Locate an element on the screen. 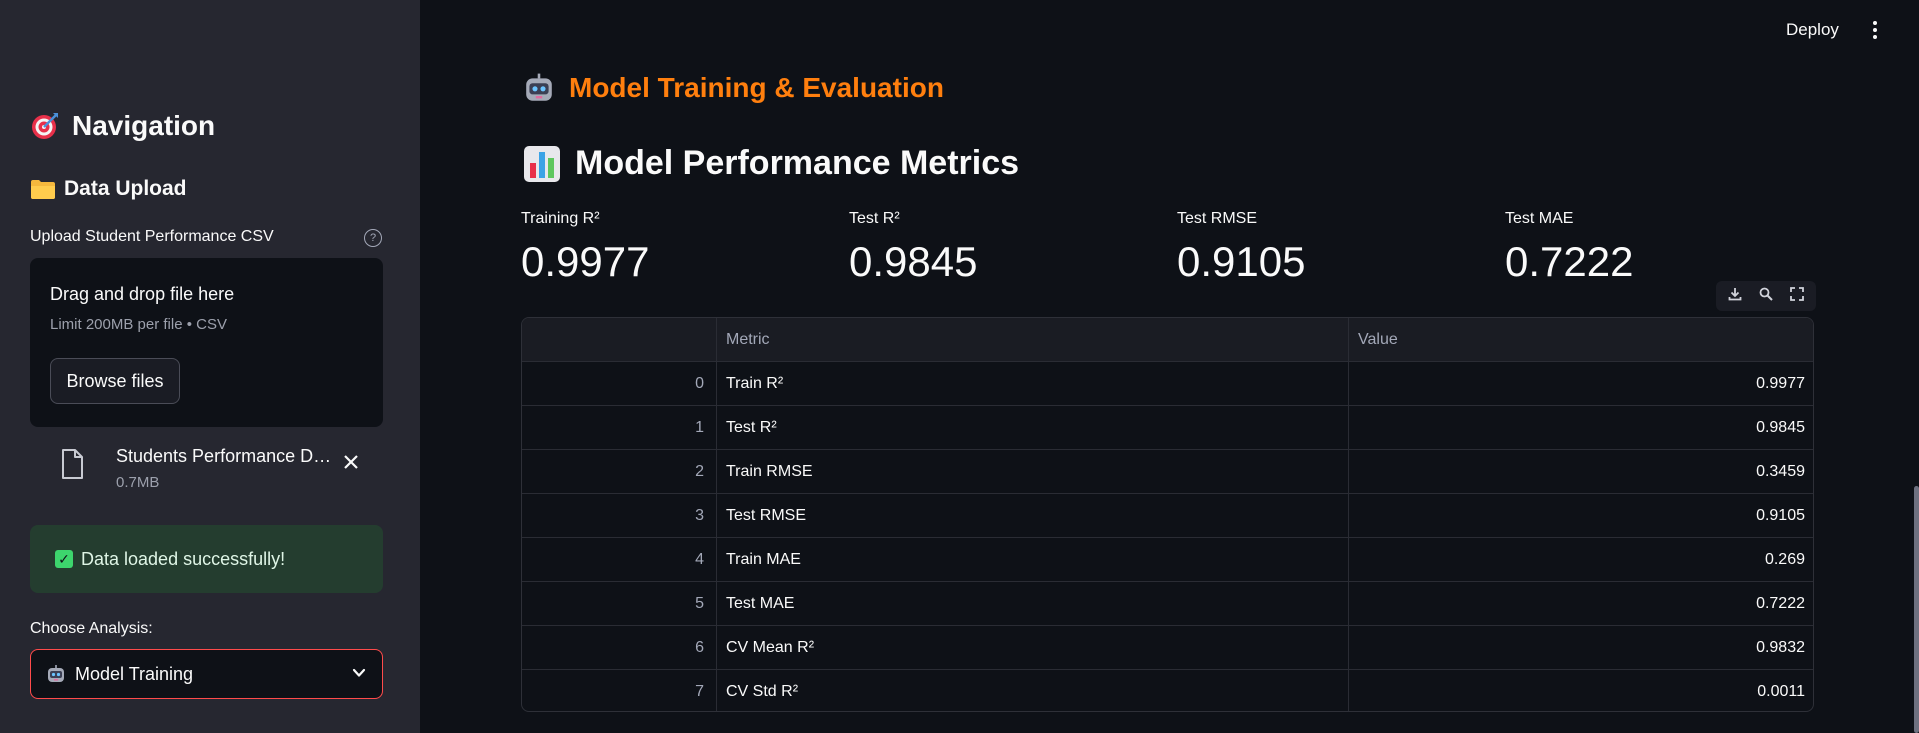 Image resolution: width=1919 pixels, height=733 pixels. value-cell: 0.9845 is located at coordinates (1581, 427).